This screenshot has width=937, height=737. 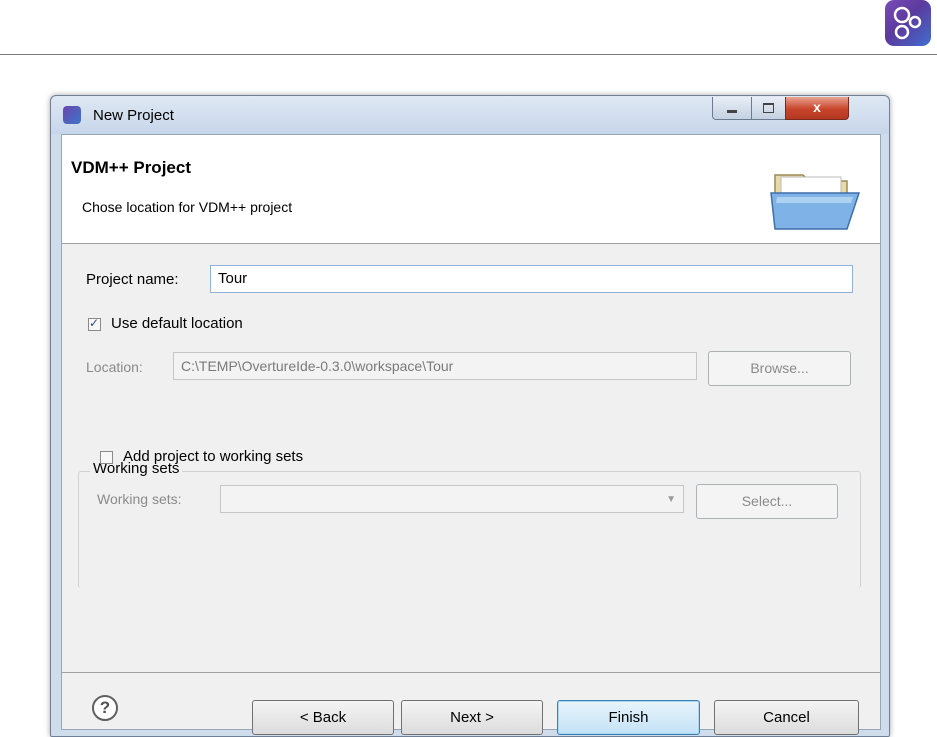 I want to click on use-default-location-label: Use default location, so click(x=177, y=323).